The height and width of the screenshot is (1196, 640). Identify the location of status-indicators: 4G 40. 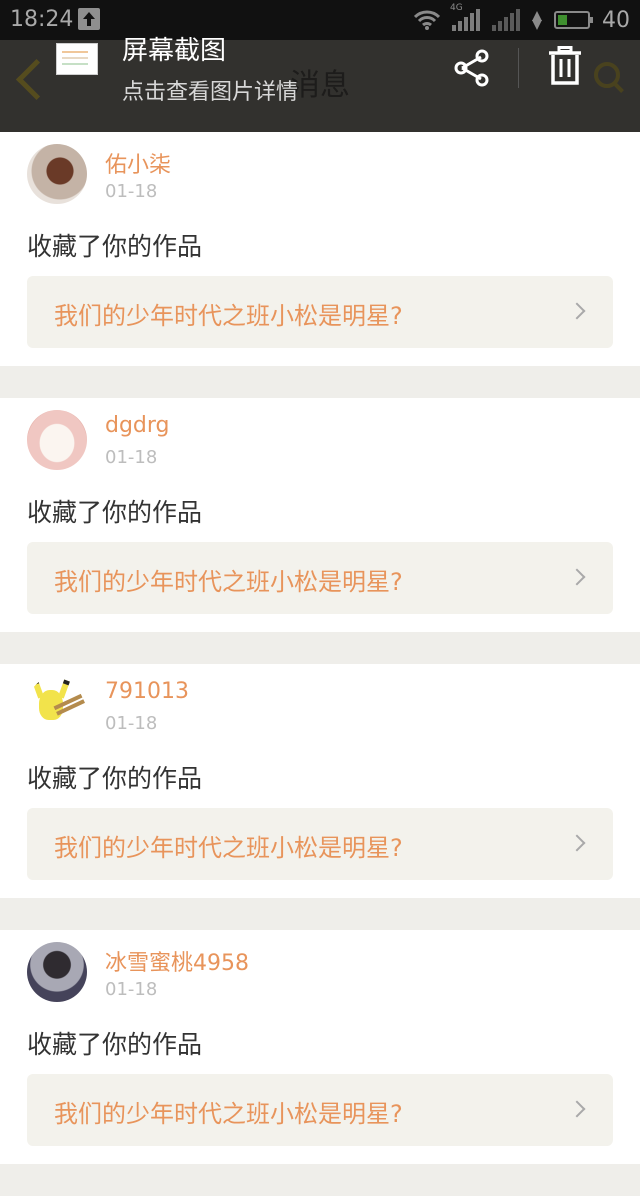
(522, 19).